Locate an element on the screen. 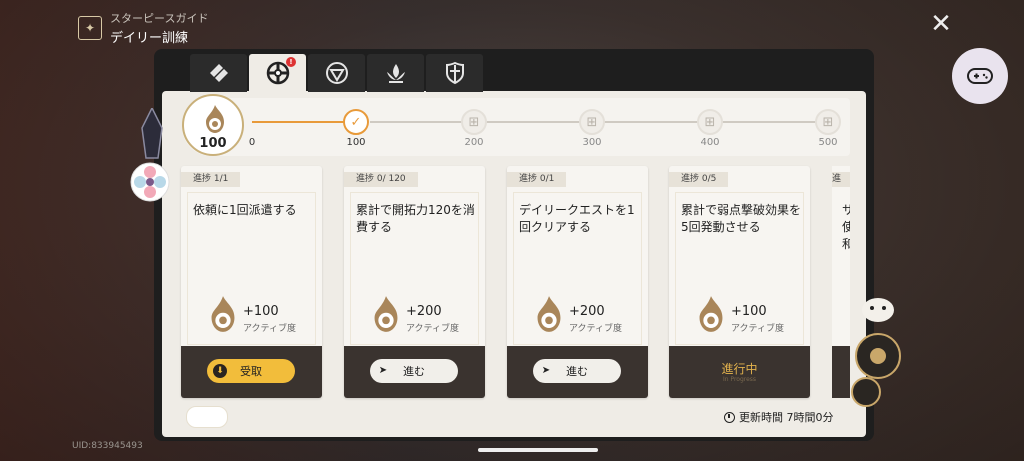 The image size is (1024, 461). progress-track-done is located at coordinates (298, 122).